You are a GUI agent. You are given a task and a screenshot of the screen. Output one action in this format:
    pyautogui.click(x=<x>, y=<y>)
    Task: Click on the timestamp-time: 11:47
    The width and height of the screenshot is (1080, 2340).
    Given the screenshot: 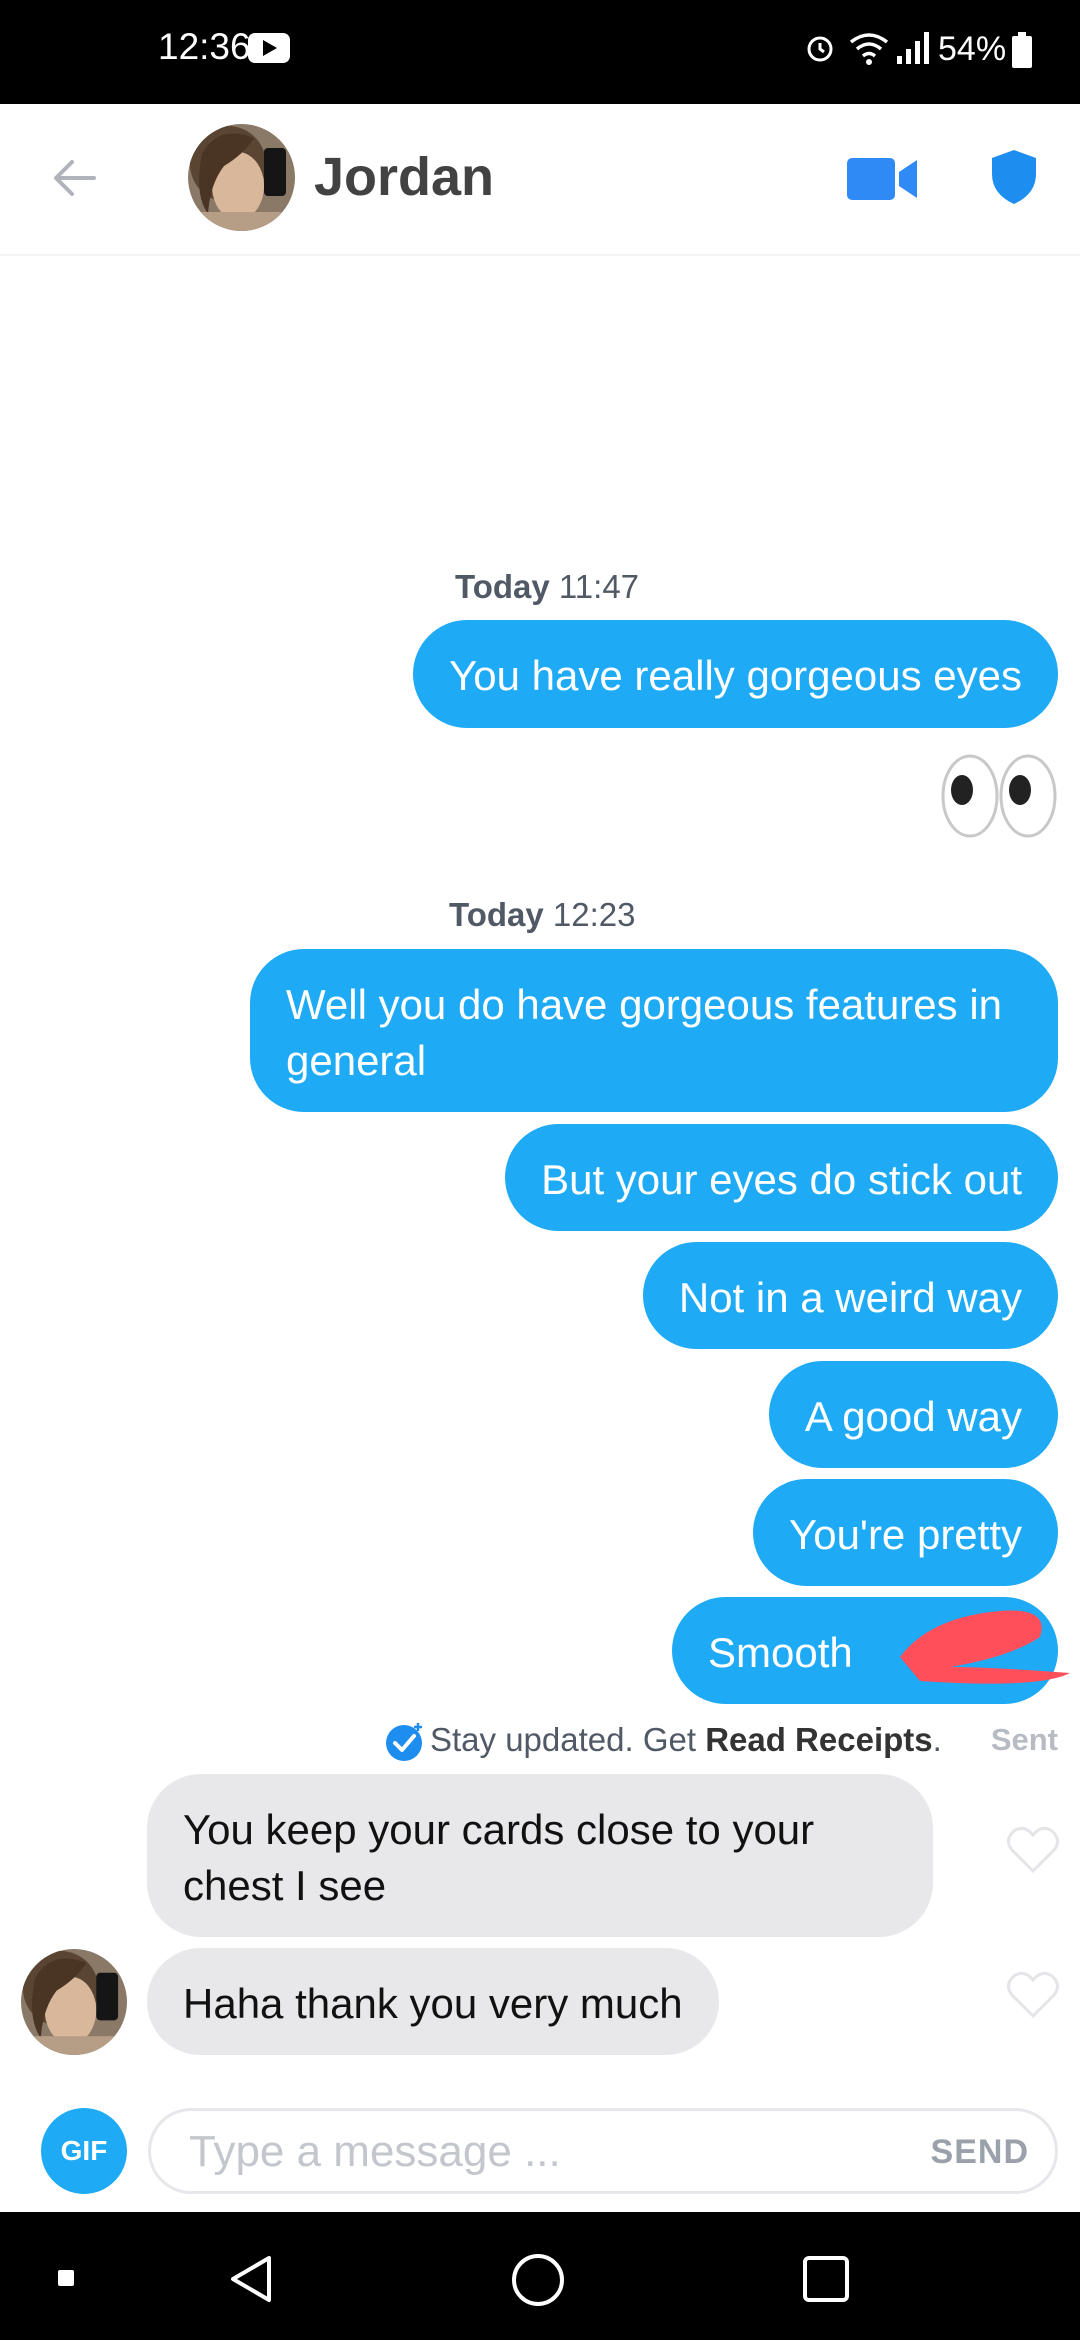 What is the action you would take?
    pyautogui.click(x=599, y=586)
    